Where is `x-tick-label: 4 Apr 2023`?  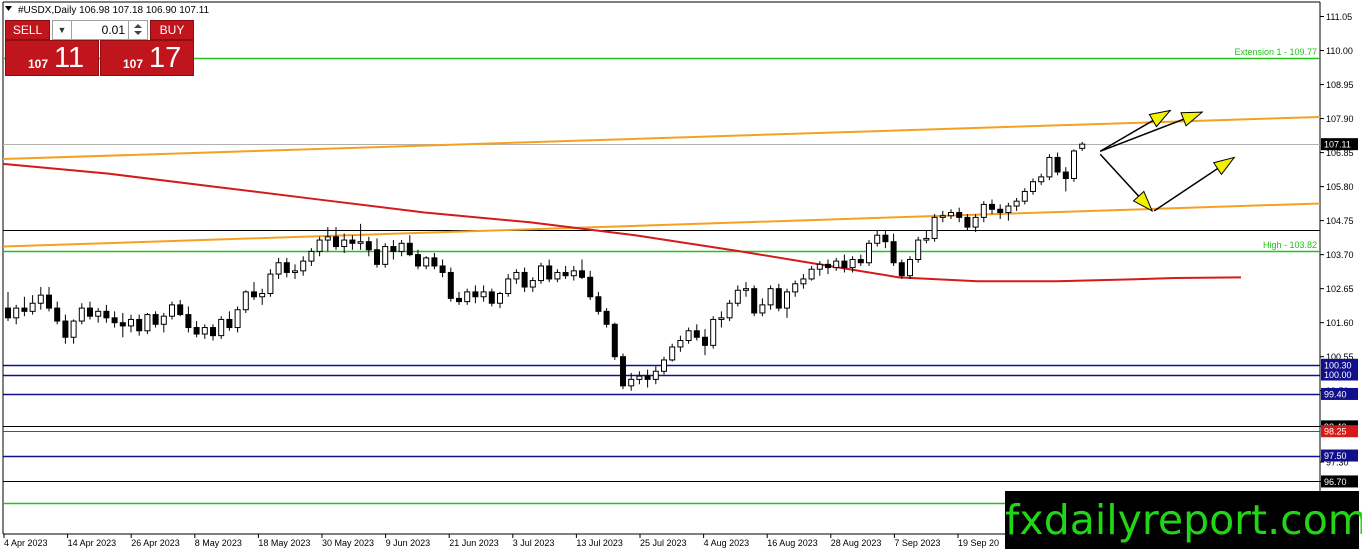
x-tick-label: 4 Apr 2023 is located at coordinates (26, 543).